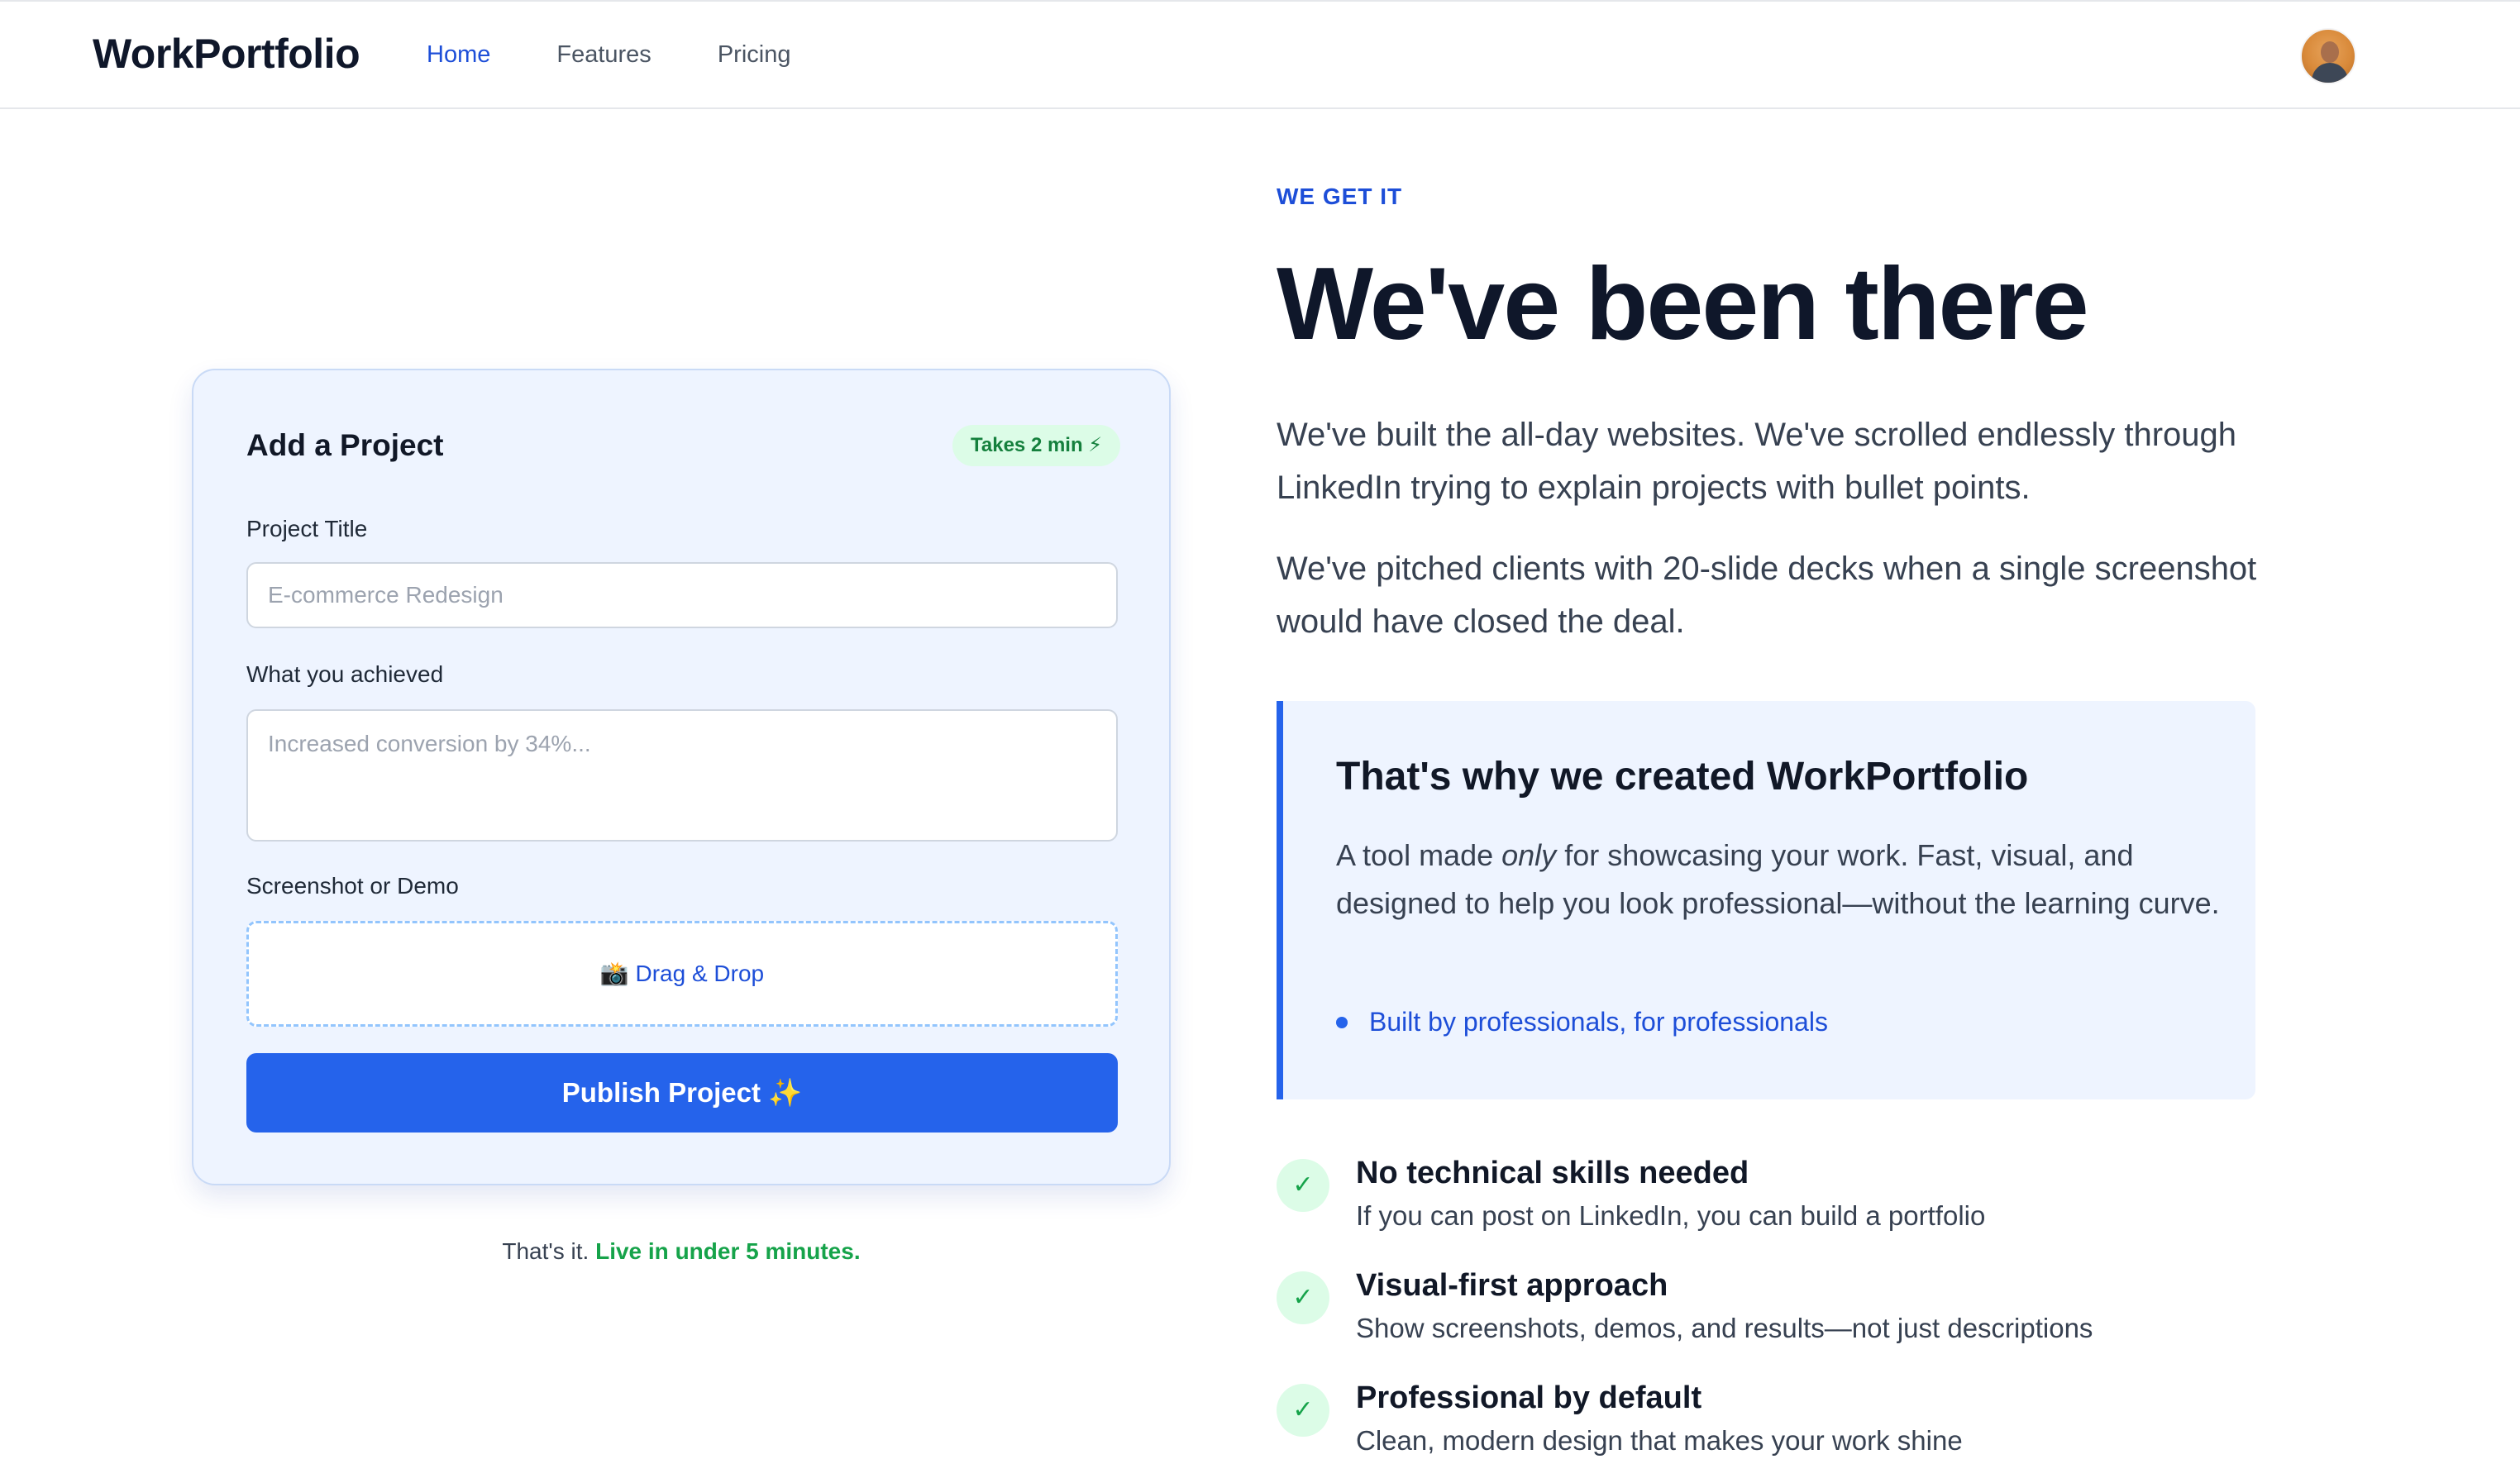  What do you see at coordinates (1683, 304) in the screenshot?
I see `hero-headline: We've been there` at bounding box center [1683, 304].